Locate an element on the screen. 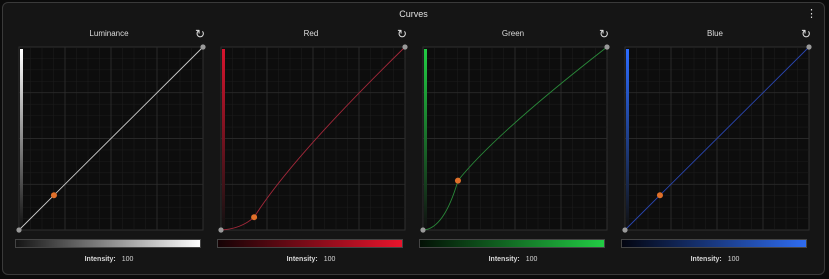 Image resolution: width=829 pixels, height=279 pixels. panel-title: Green is located at coordinates (513, 33).